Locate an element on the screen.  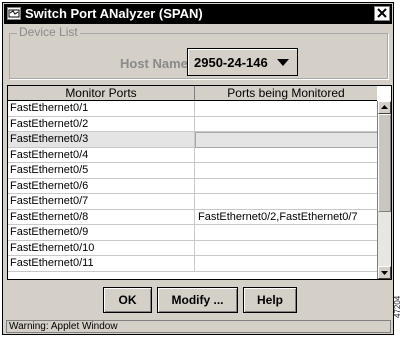
scroll-up-button is located at coordinates (384, 107).